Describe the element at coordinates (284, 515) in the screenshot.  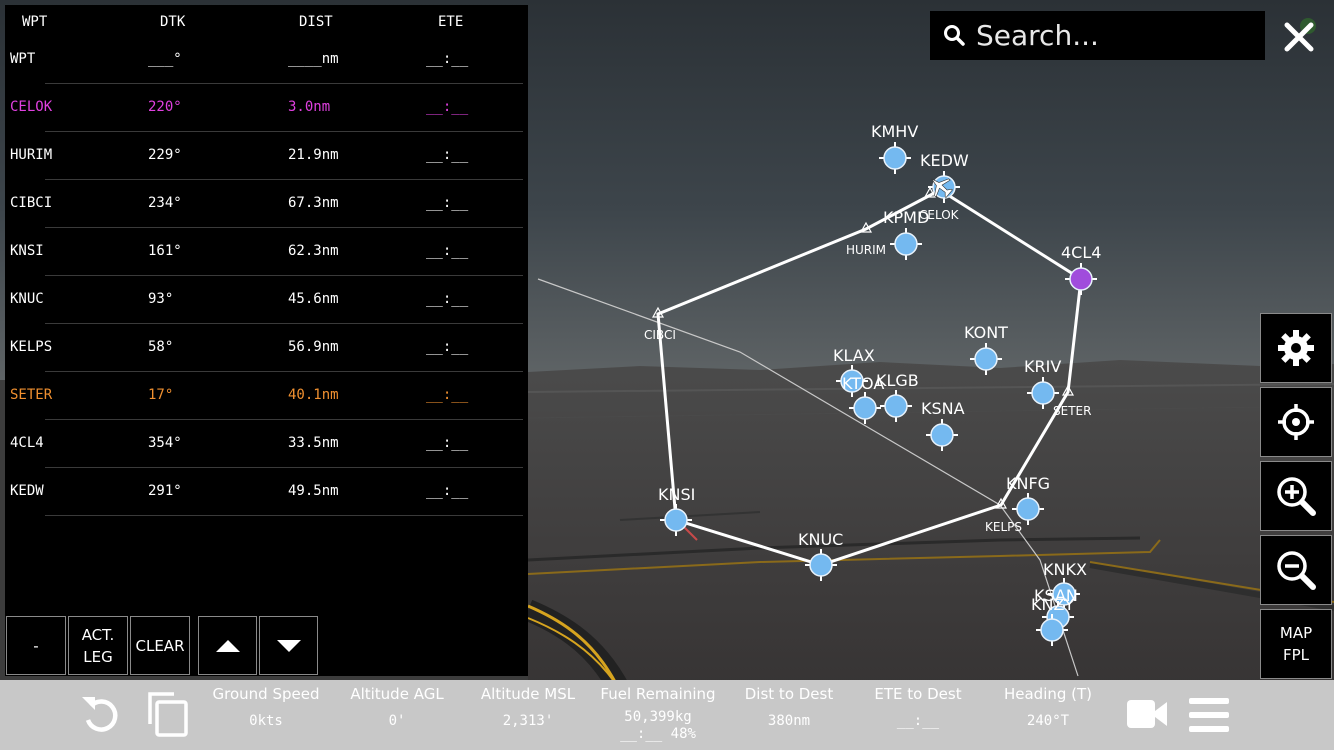
I see `row-divider` at that location.